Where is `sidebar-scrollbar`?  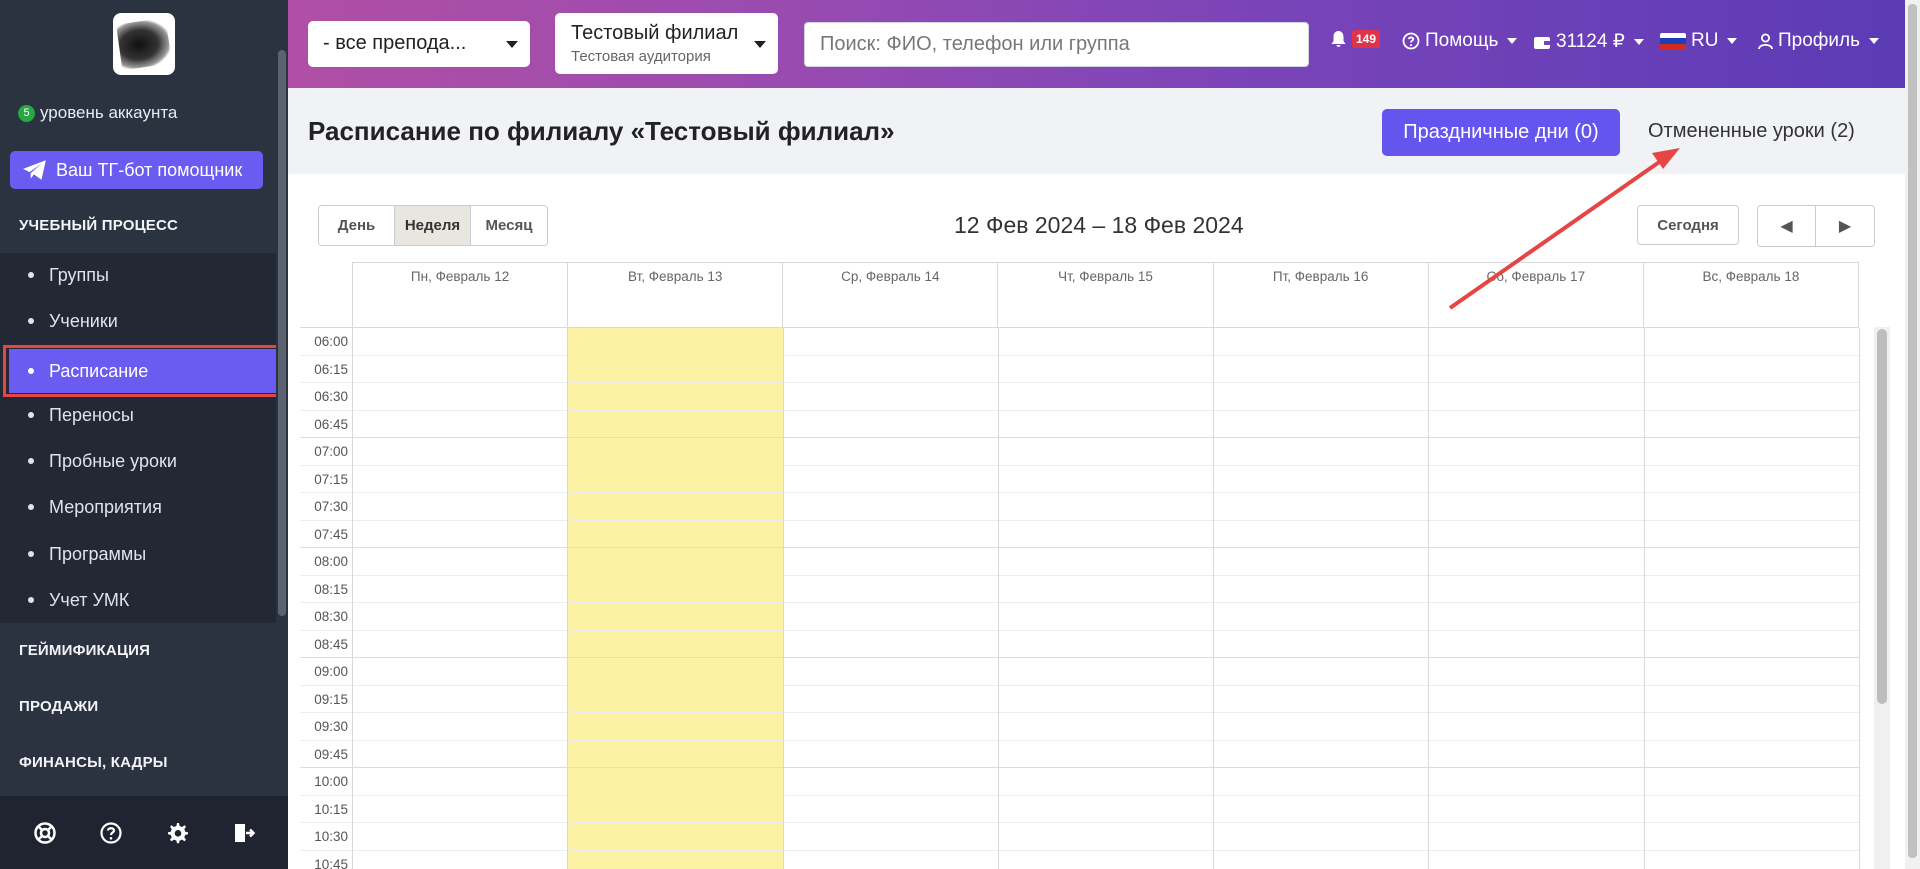 sidebar-scrollbar is located at coordinates (282, 398).